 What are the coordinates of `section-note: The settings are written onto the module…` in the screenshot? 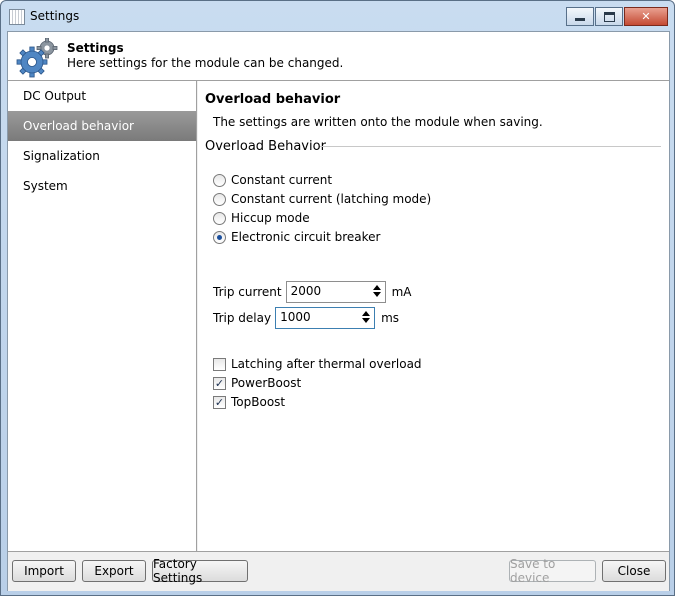 It's located at (378, 122).